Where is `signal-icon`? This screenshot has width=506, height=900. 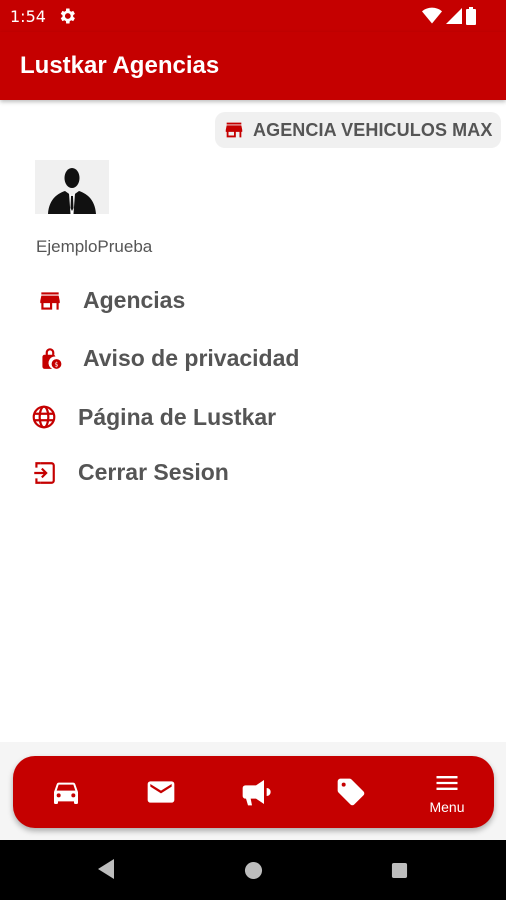
signal-icon is located at coordinates (454, 16).